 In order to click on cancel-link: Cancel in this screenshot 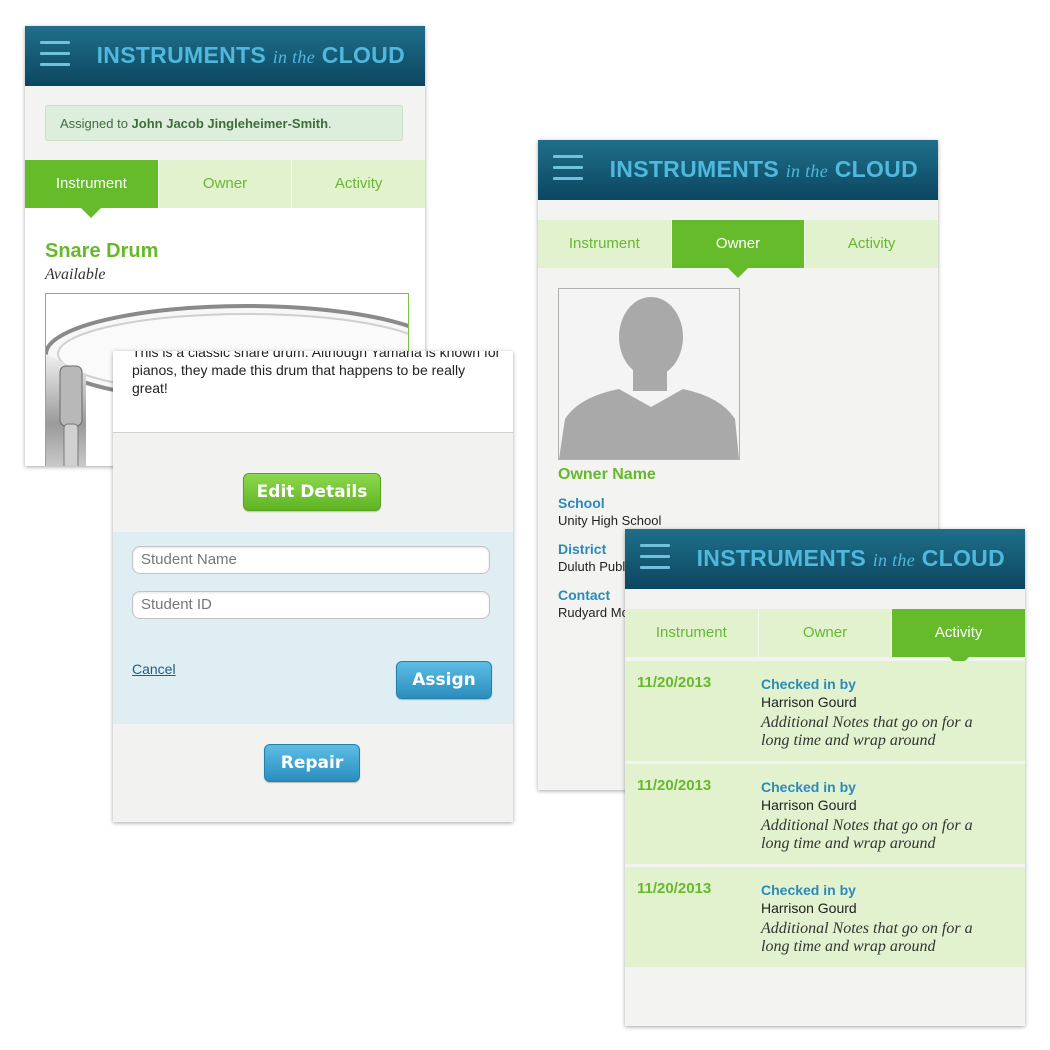, I will do `click(154, 669)`.